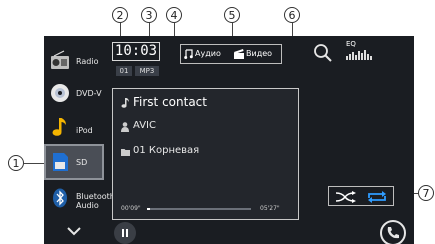  I want to click on search-icon, so click(323, 53).